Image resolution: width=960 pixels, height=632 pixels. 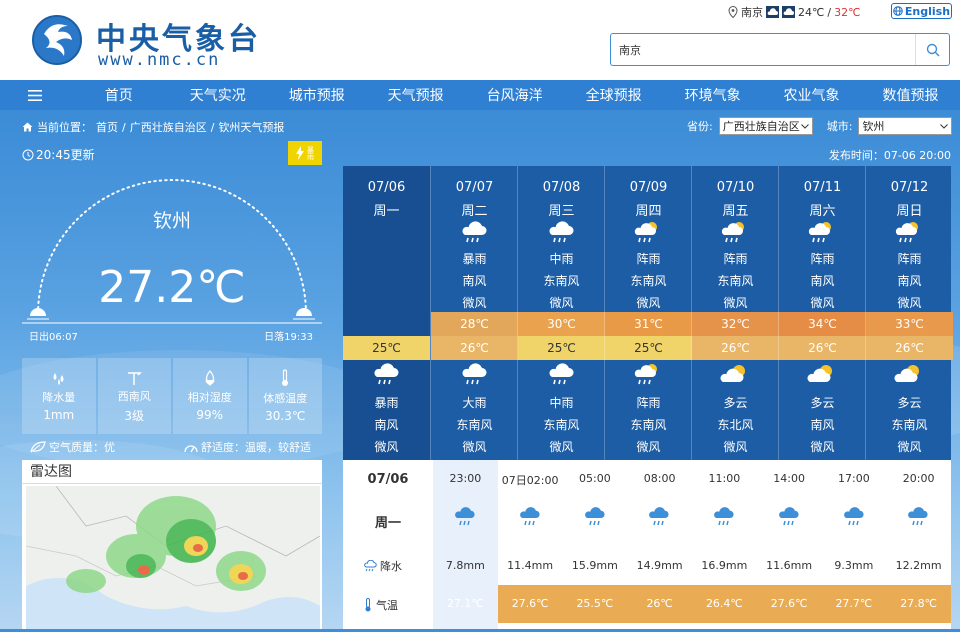 What do you see at coordinates (107, 127) in the screenshot?
I see `breadcrumb-home: 首页` at bounding box center [107, 127].